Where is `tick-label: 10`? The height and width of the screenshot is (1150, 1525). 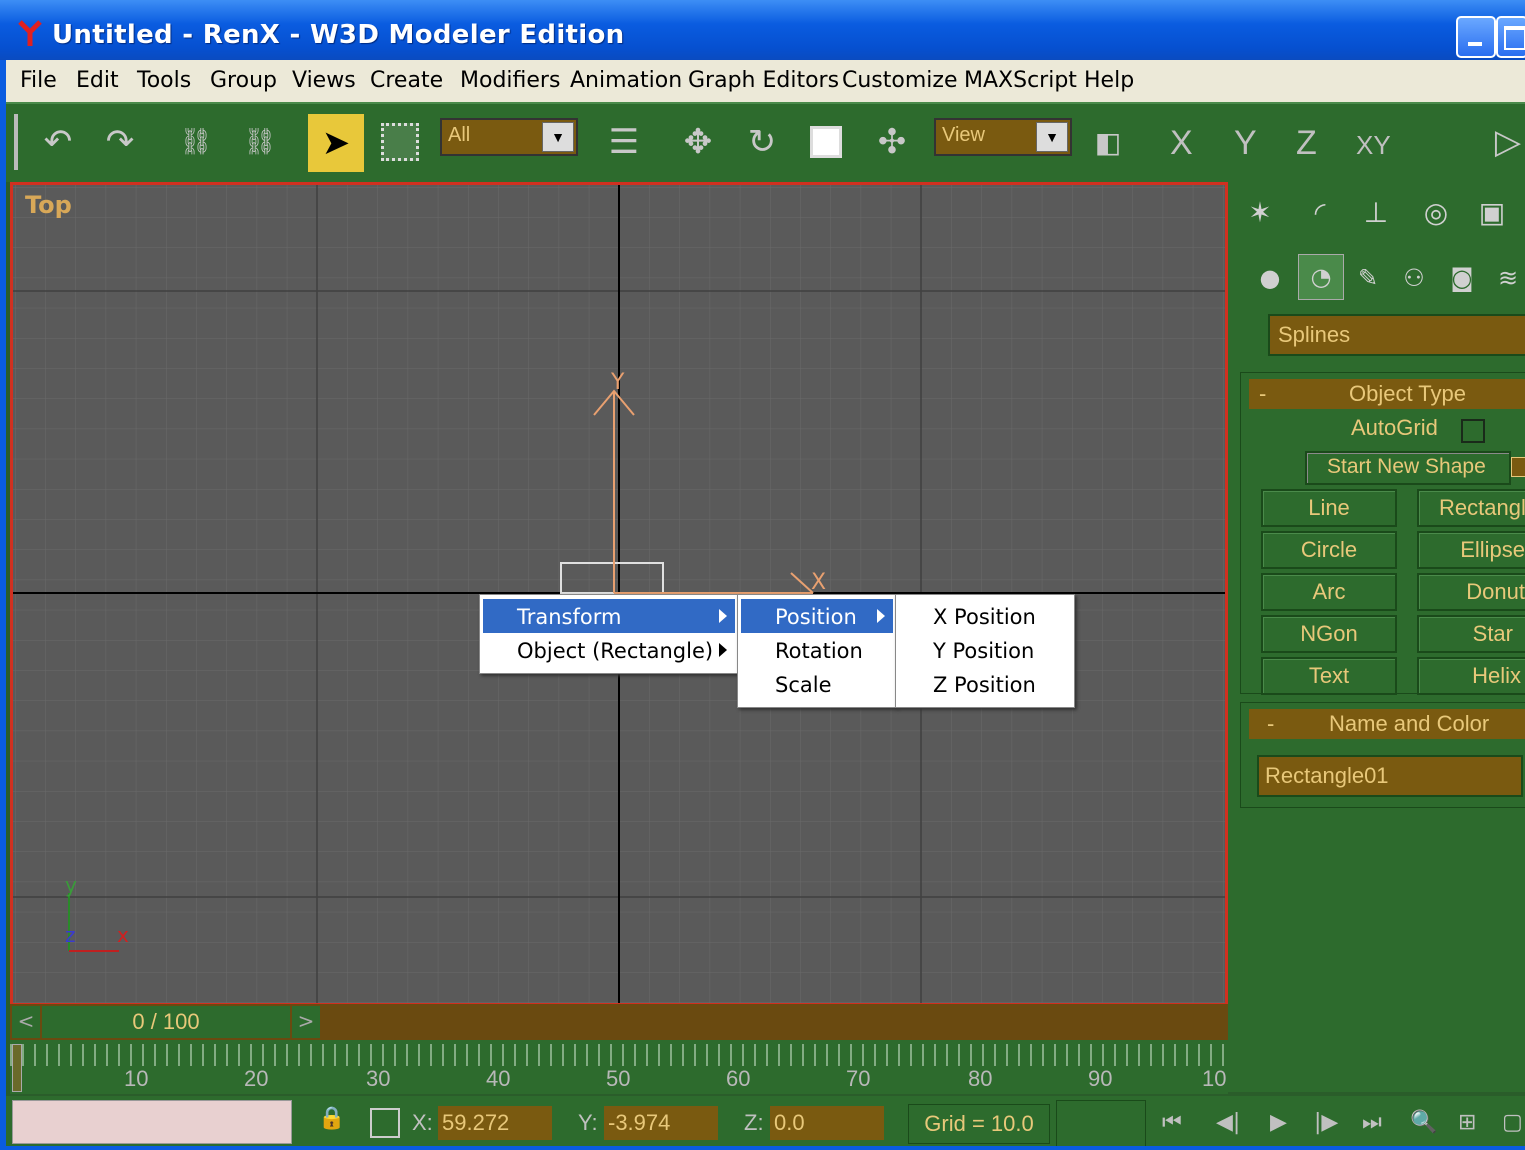 tick-label: 10 is located at coordinates (1214, 1078).